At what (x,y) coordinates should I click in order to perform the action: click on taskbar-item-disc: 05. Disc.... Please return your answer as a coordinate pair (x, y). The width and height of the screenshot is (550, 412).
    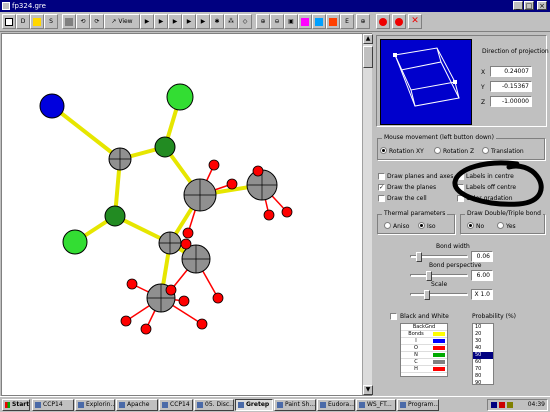
    Looking at the image, I should click on (214, 405).